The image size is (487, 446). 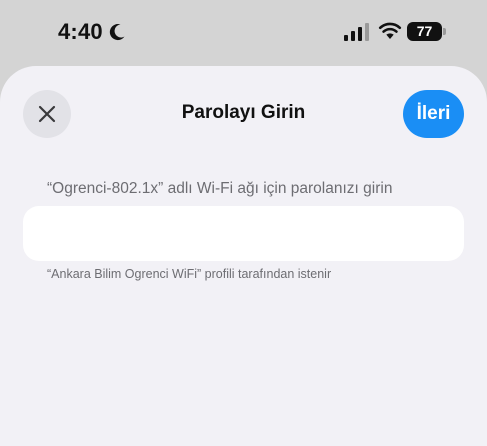 I want to click on sheet-title: Parolayı Girin, so click(x=243, y=112).